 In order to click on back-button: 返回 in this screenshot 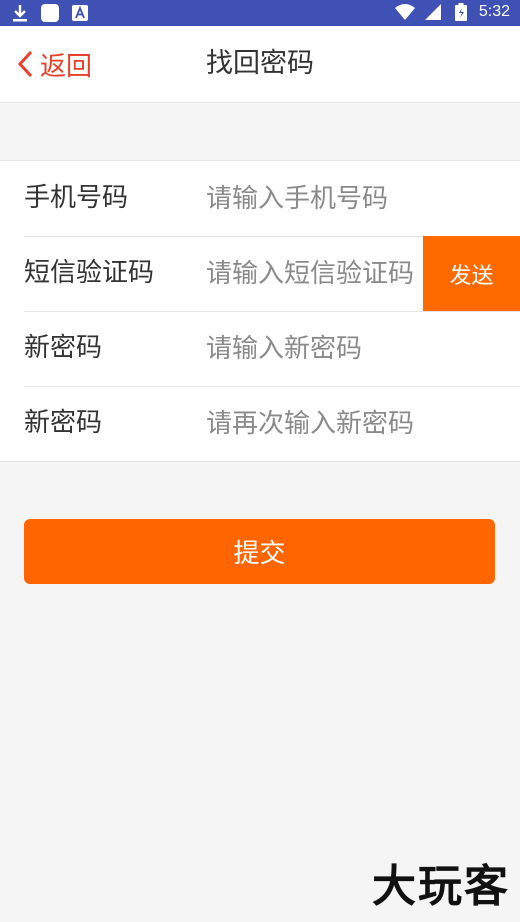, I will do `click(53, 64)`.